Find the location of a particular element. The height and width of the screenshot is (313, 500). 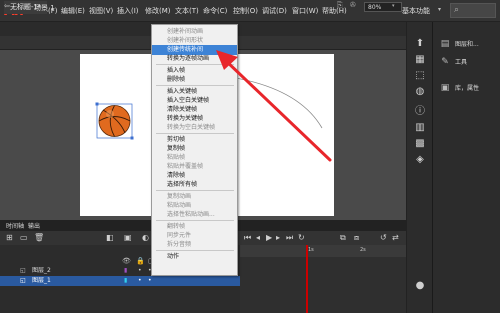

onion-skin-icon: ⧉ is located at coordinates (343, 238).